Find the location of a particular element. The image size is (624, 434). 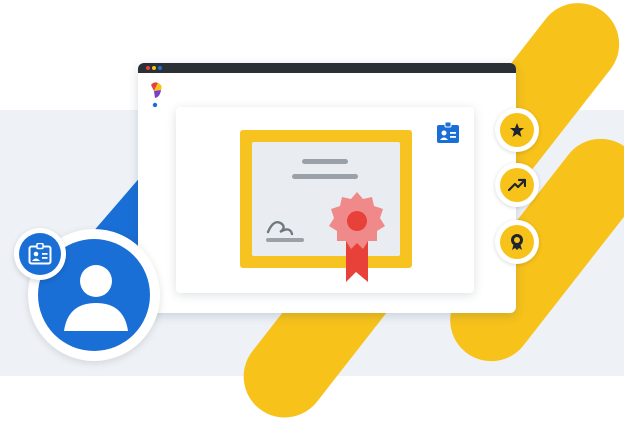

trend-button is located at coordinates (517, 185).